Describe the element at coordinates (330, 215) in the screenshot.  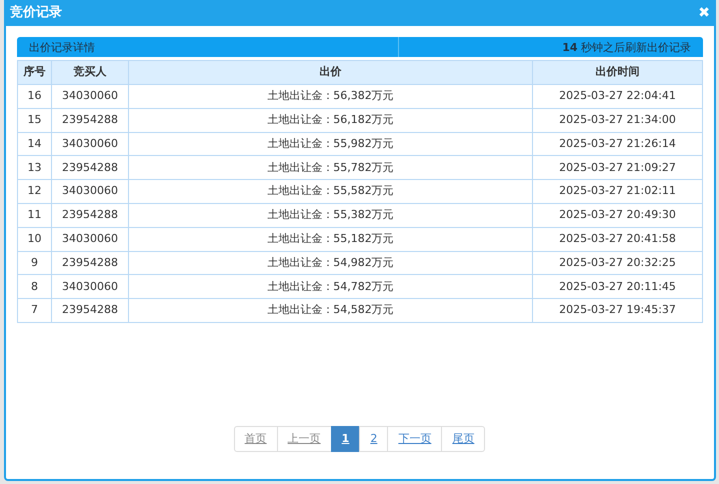
I see `table-cell: 土地出让金：55,382万元` at that location.